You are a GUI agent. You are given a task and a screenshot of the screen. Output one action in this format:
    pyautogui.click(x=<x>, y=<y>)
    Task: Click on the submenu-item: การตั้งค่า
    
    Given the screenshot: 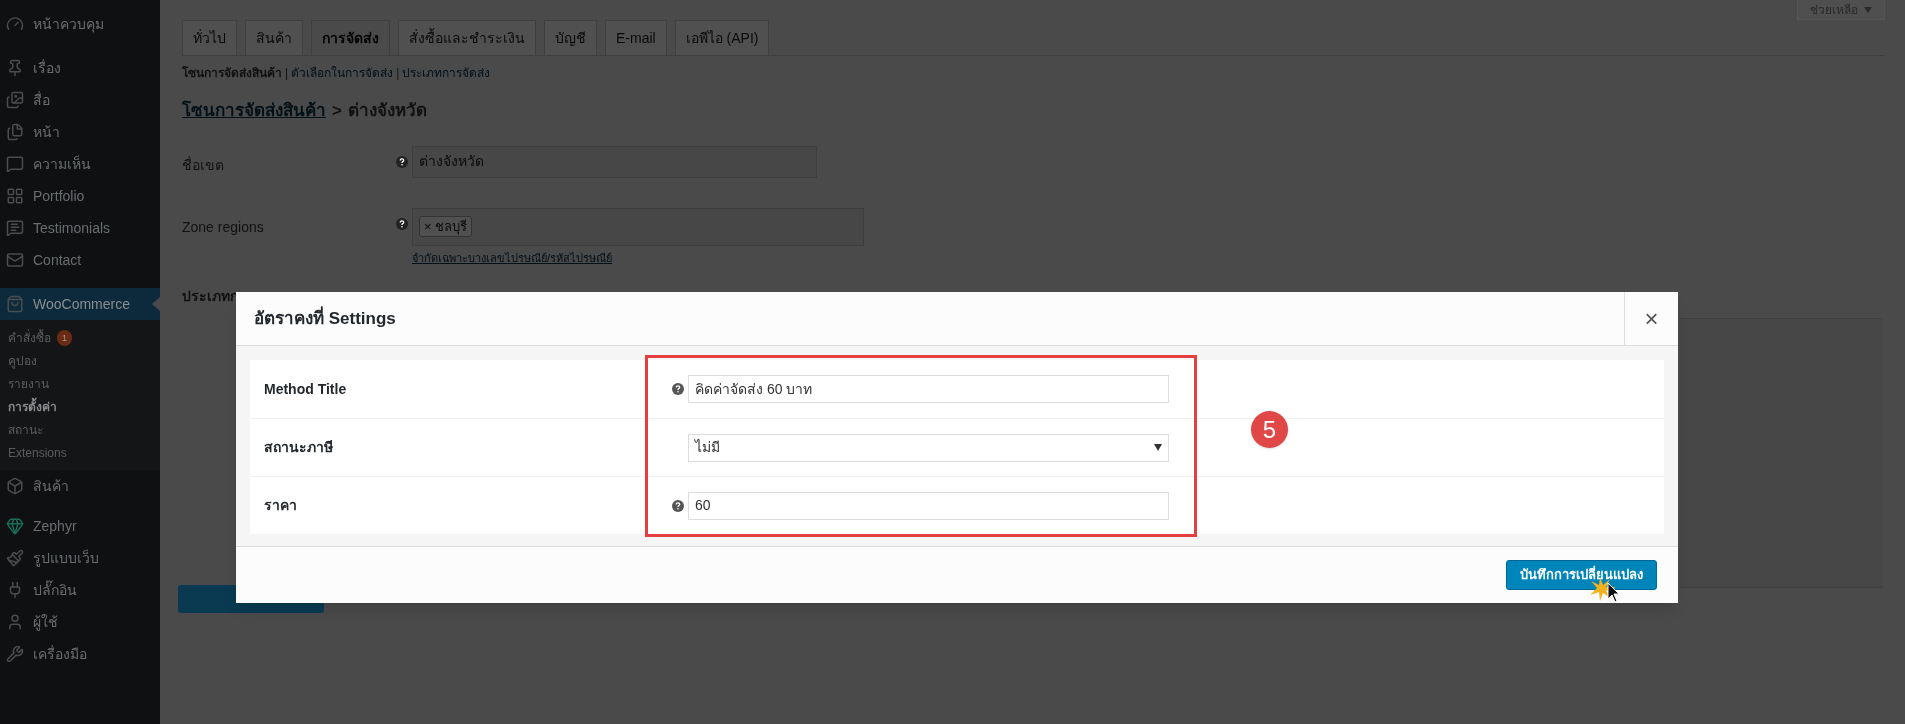 What is the action you would take?
    pyautogui.click(x=80, y=406)
    